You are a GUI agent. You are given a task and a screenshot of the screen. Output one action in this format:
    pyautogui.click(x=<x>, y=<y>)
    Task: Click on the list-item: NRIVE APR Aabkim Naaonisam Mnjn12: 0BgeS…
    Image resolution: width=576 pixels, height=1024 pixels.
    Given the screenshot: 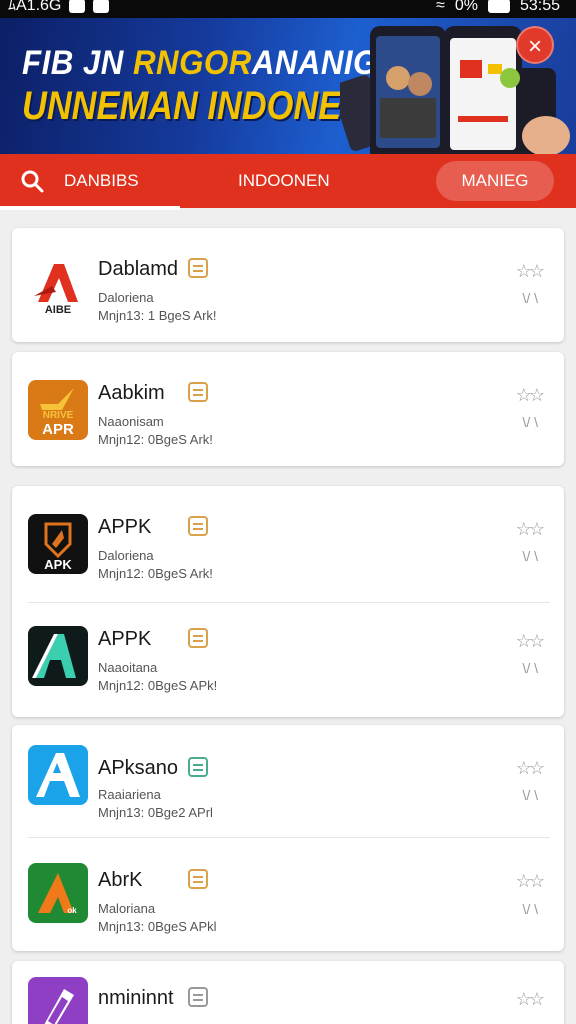 What is the action you would take?
    pyautogui.click(x=288, y=409)
    